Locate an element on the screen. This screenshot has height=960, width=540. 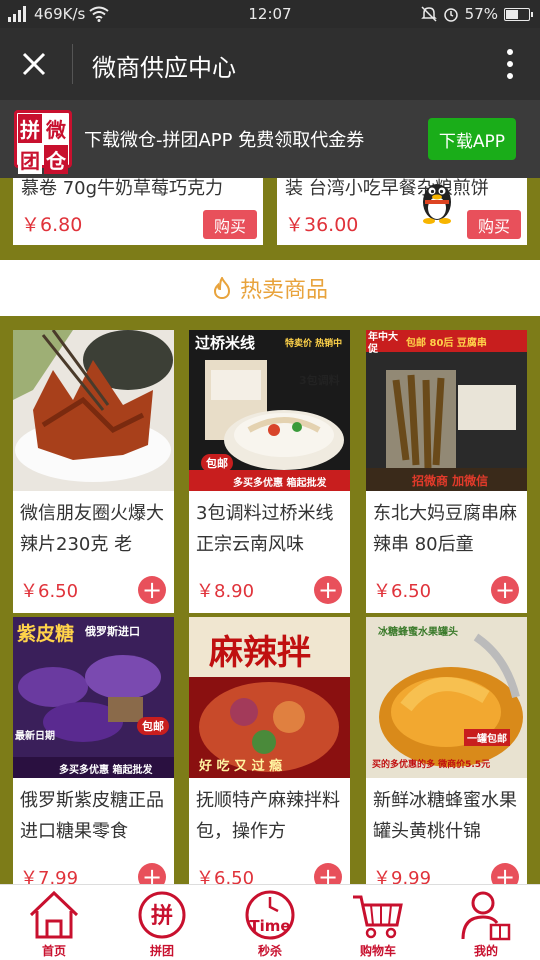
tab-label: 我的 is located at coordinates (485, 951).